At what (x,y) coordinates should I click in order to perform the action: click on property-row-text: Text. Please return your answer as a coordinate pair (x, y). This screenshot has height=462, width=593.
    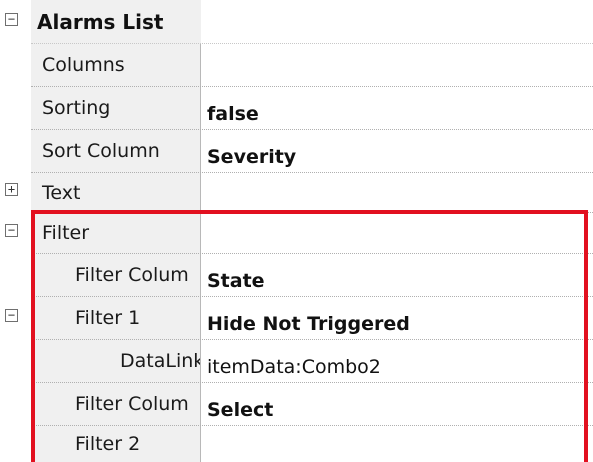
    Looking at the image, I should click on (312, 193).